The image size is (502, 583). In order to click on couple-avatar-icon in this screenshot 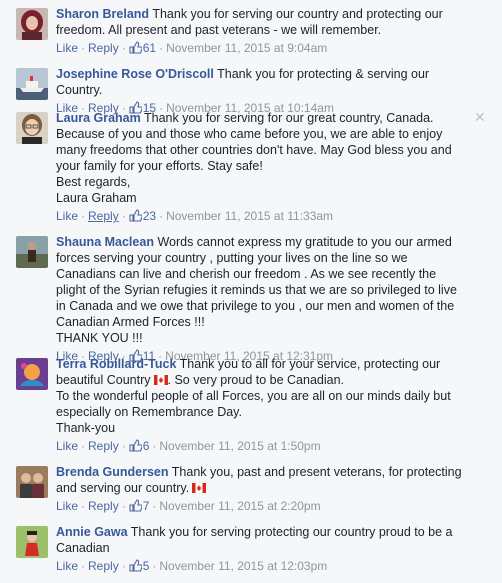, I will do `click(32, 482)`.